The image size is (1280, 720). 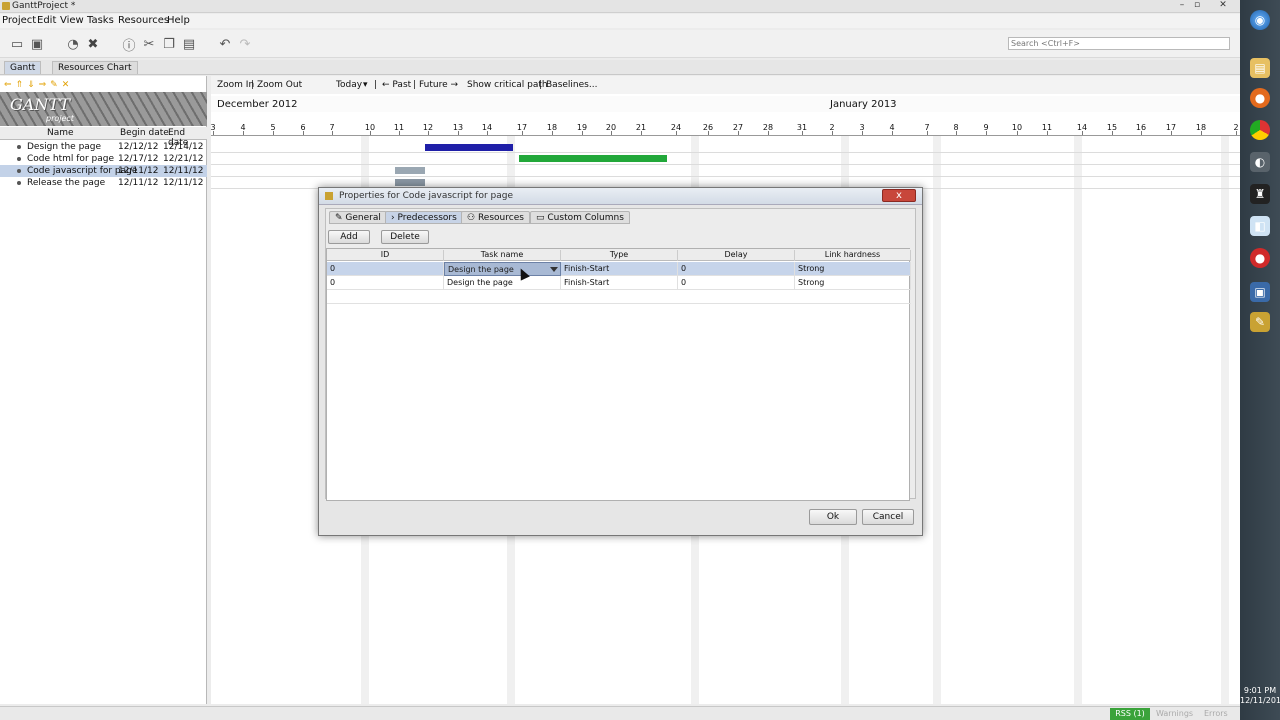 I want to click on undo-icon: ↶, so click(x=225, y=44).